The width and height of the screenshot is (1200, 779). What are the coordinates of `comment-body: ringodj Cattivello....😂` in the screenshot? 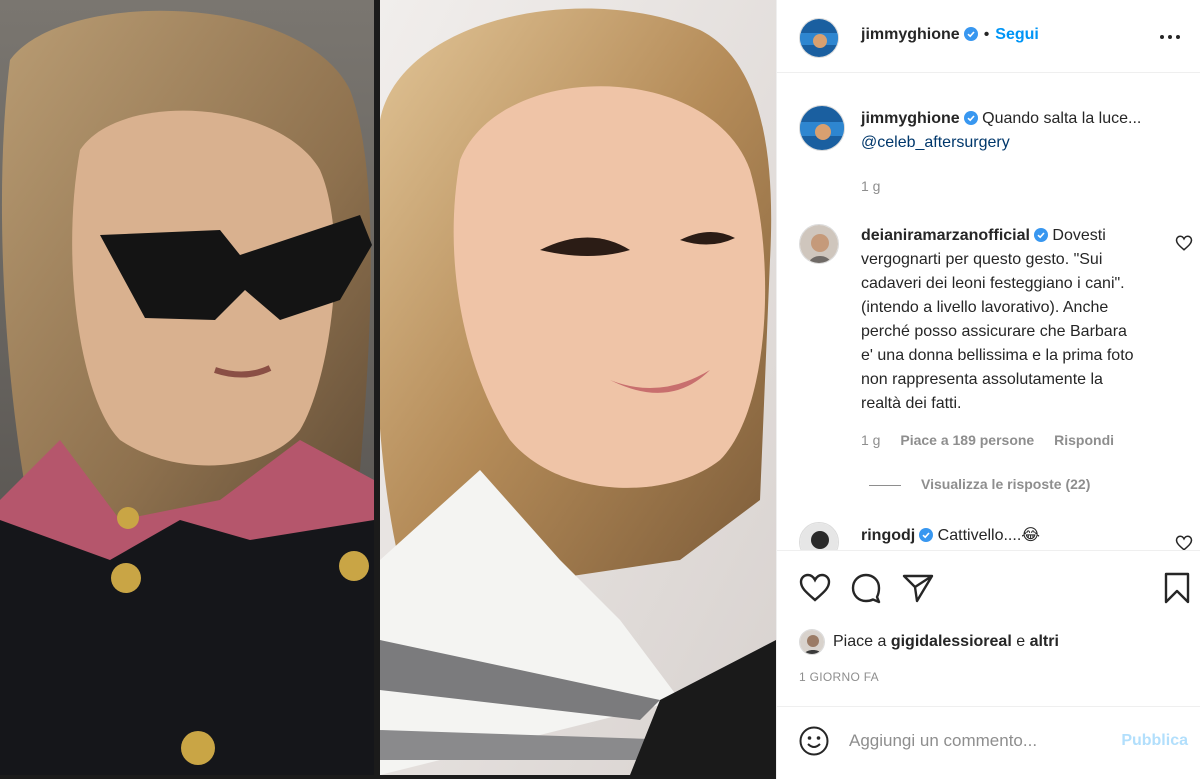 It's located at (1026, 536).